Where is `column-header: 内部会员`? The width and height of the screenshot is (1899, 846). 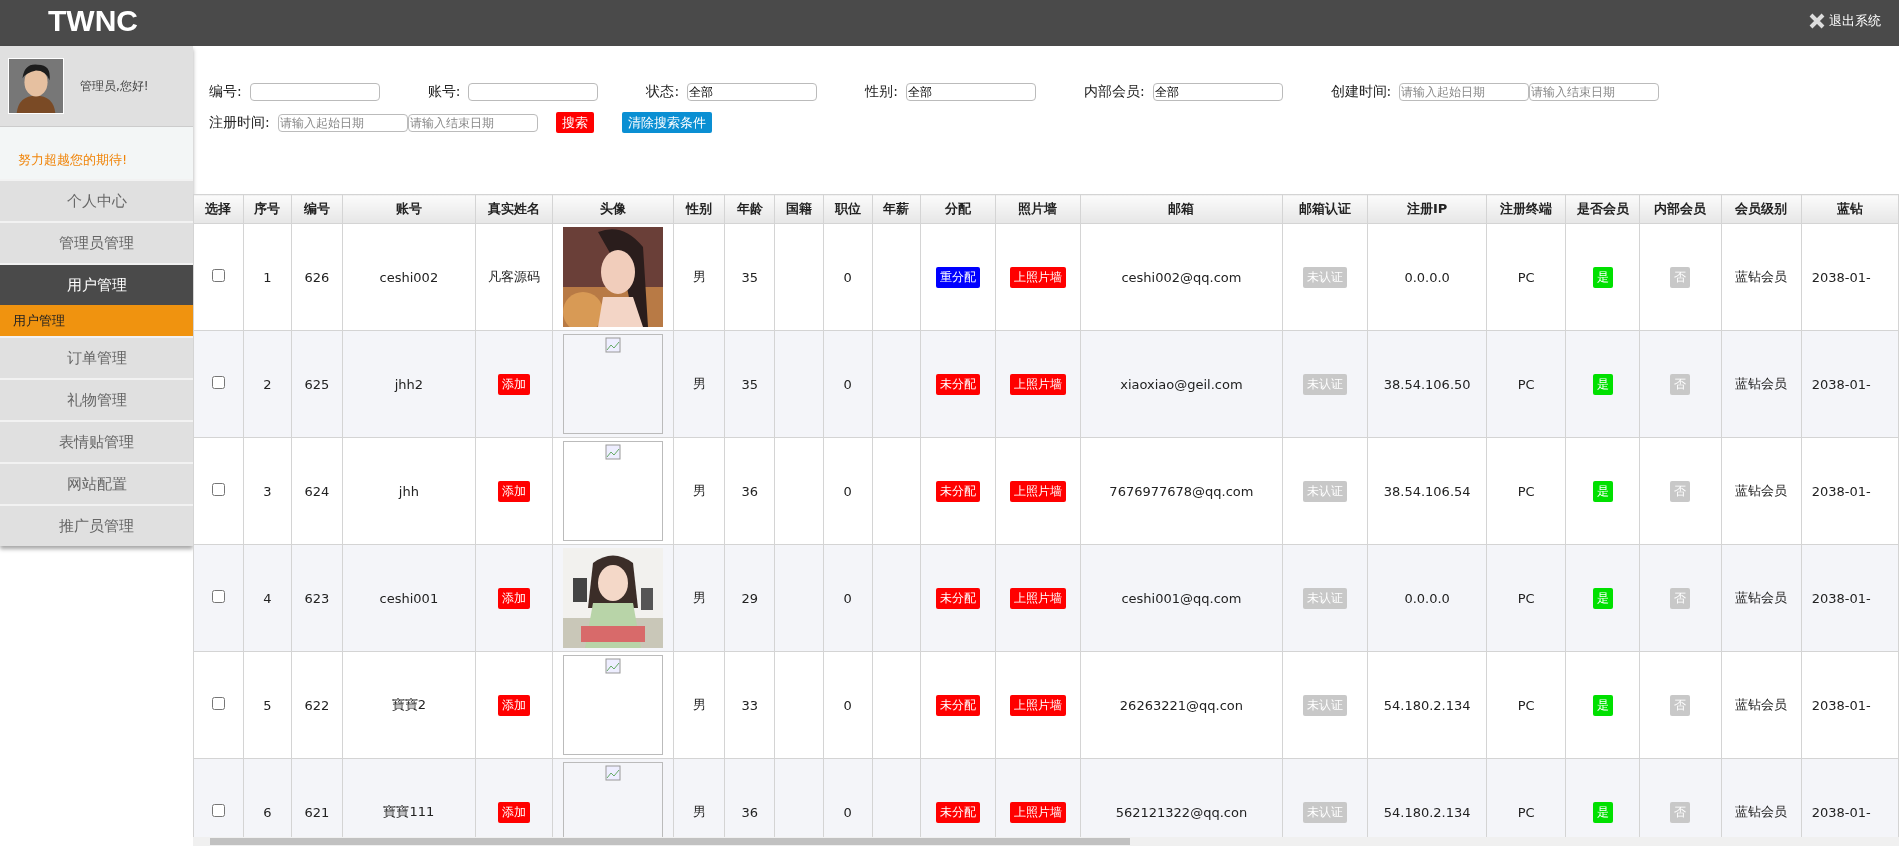 column-header: 内部会员 is located at coordinates (1680, 209).